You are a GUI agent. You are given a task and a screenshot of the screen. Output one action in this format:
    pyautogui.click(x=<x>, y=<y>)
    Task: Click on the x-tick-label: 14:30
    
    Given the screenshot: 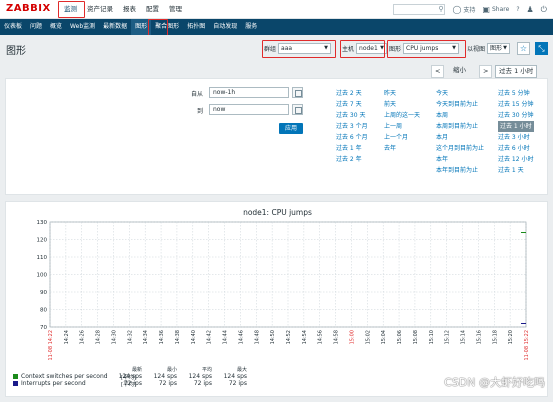 What is the action you would take?
    pyautogui.click(x=114, y=337)
    